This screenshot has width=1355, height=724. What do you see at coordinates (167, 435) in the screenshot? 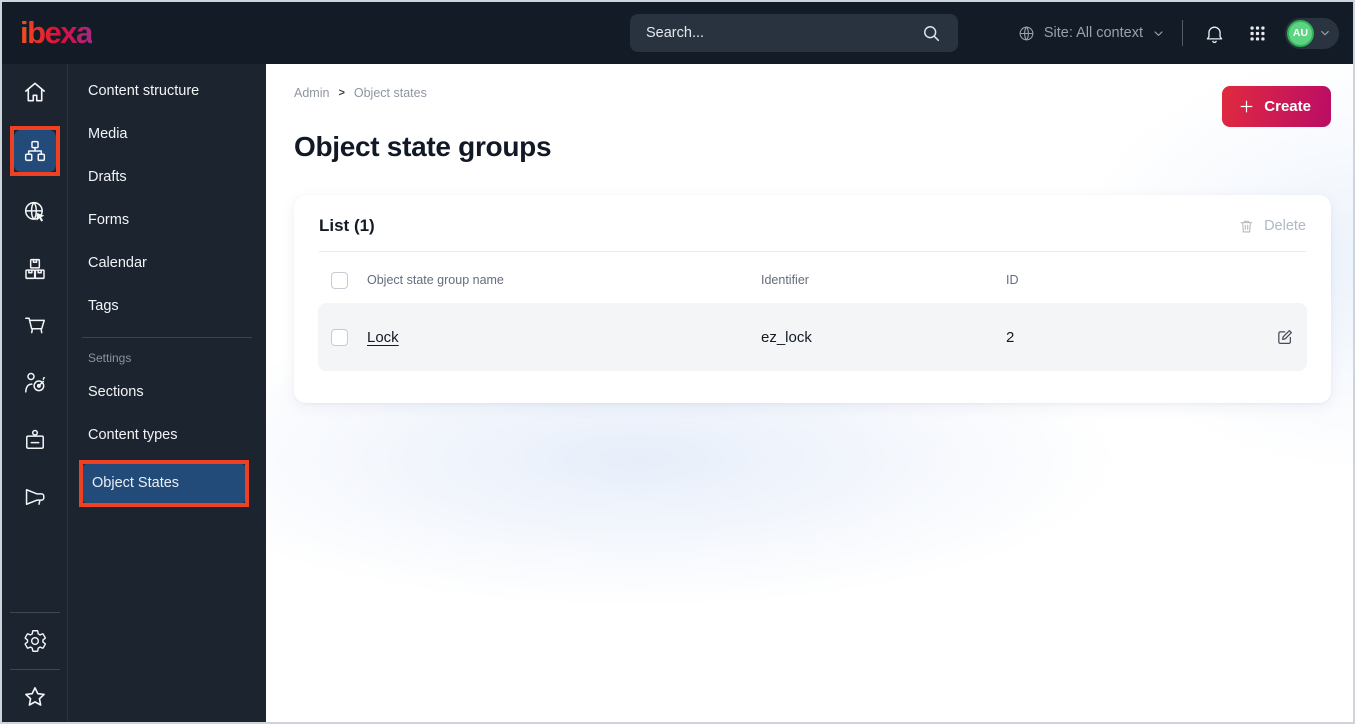
I see `sidebar-item-content-types: Content types` at bounding box center [167, 435].